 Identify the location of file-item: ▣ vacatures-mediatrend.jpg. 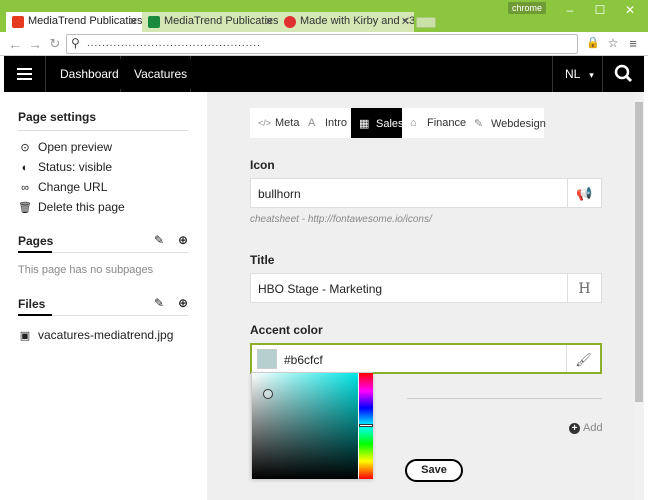
(96, 335).